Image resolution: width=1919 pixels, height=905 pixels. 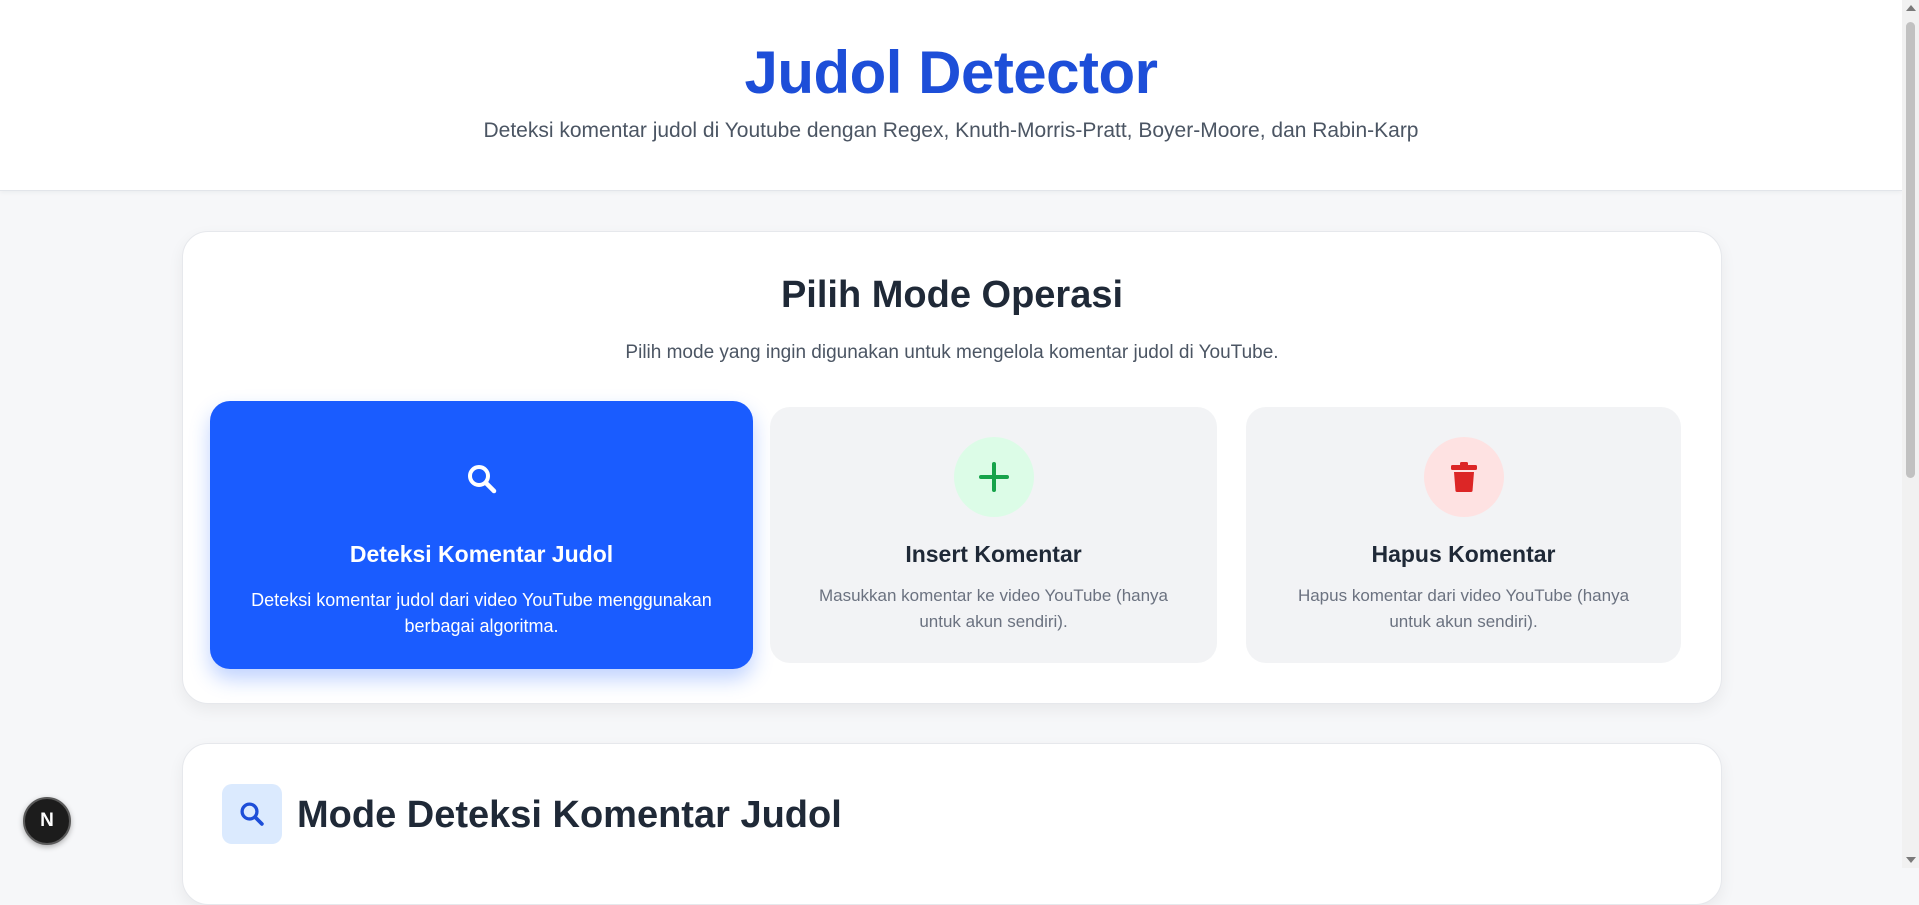 What do you see at coordinates (952, 824) in the screenshot?
I see `detection-mode-card: Mode Deteksi Komentar Judol` at bounding box center [952, 824].